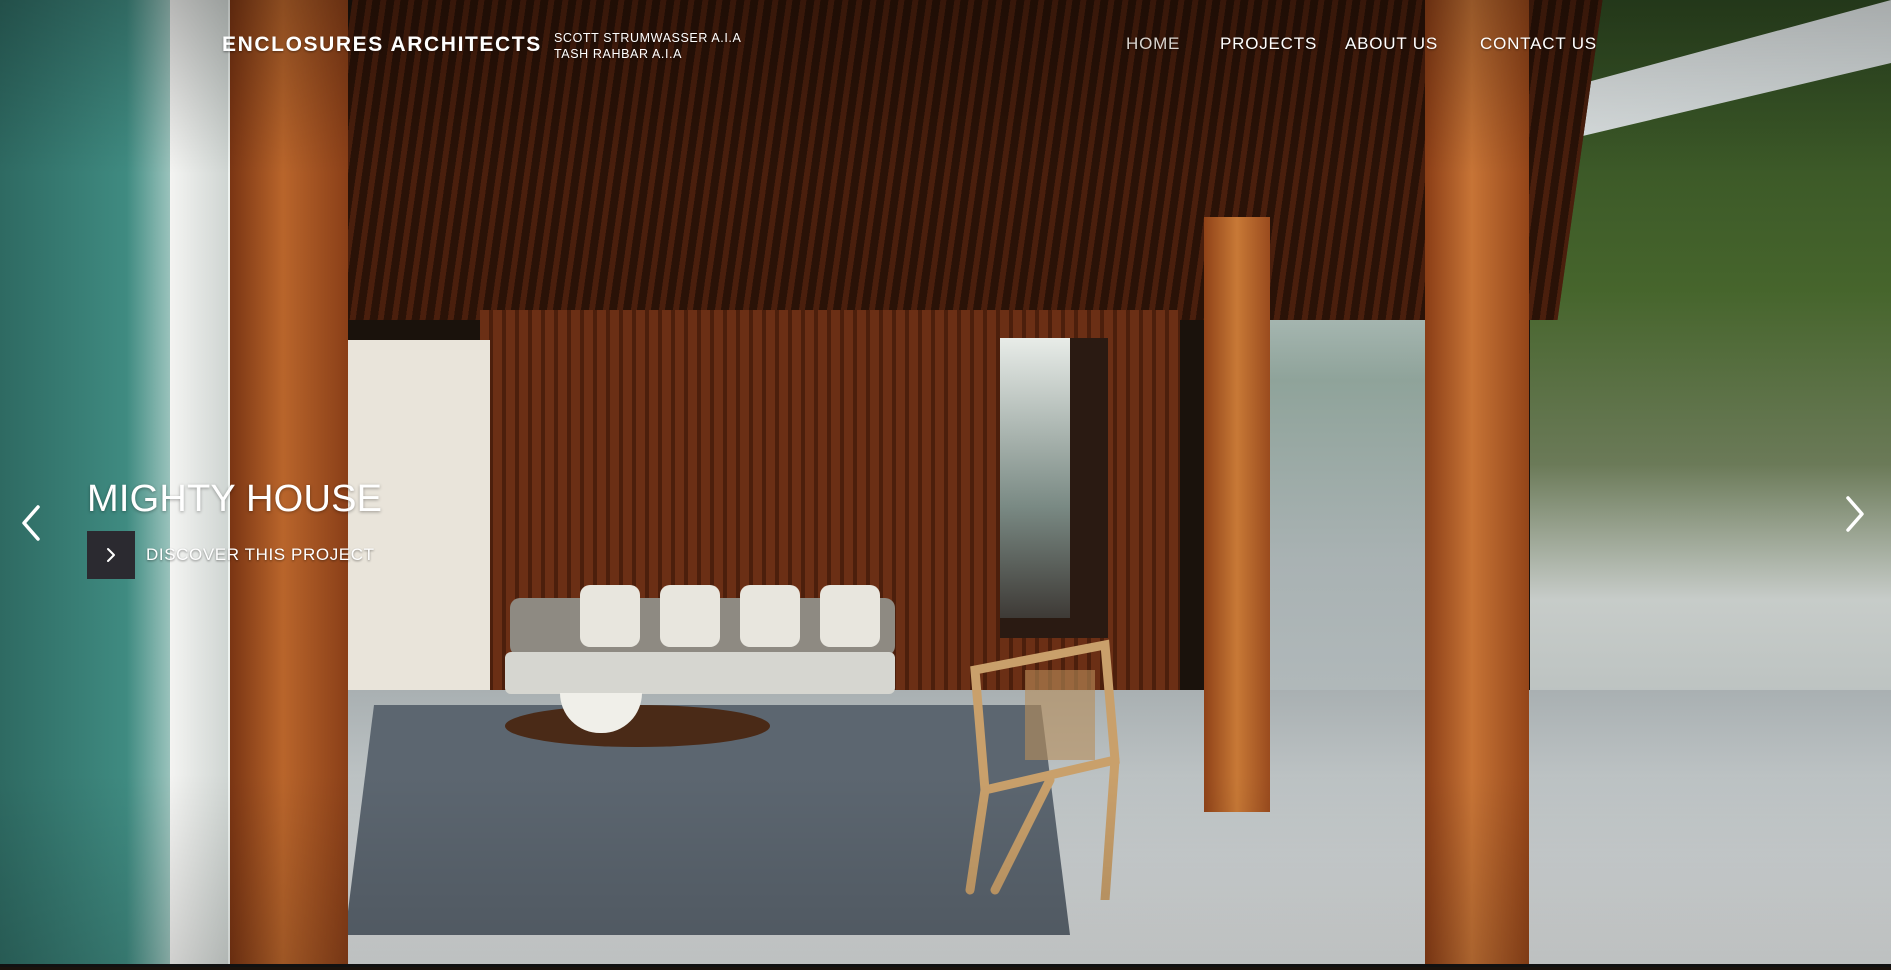 The height and width of the screenshot is (970, 1891). What do you see at coordinates (1391, 44) in the screenshot?
I see `nav-item-about-us: ABOUT US` at bounding box center [1391, 44].